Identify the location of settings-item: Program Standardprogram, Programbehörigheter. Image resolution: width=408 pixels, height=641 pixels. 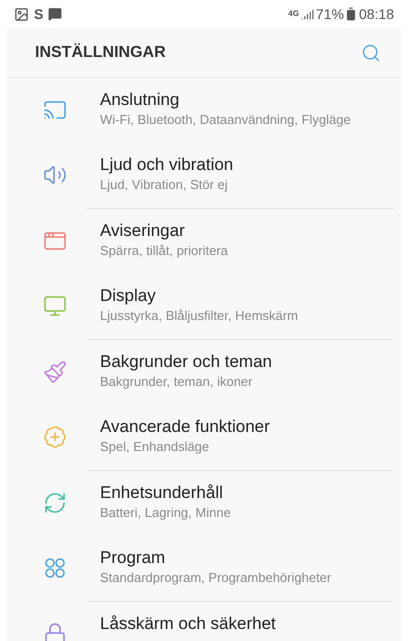
(200, 568).